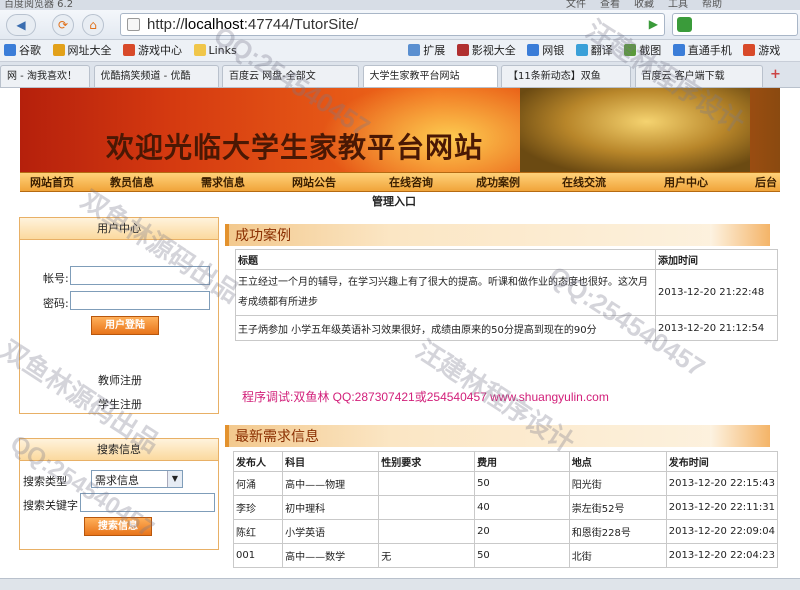 Image resolution: width=800 pixels, height=590 pixels. I want to click on case-time: 2013-12-20 21:22:48, so click(716, 292).